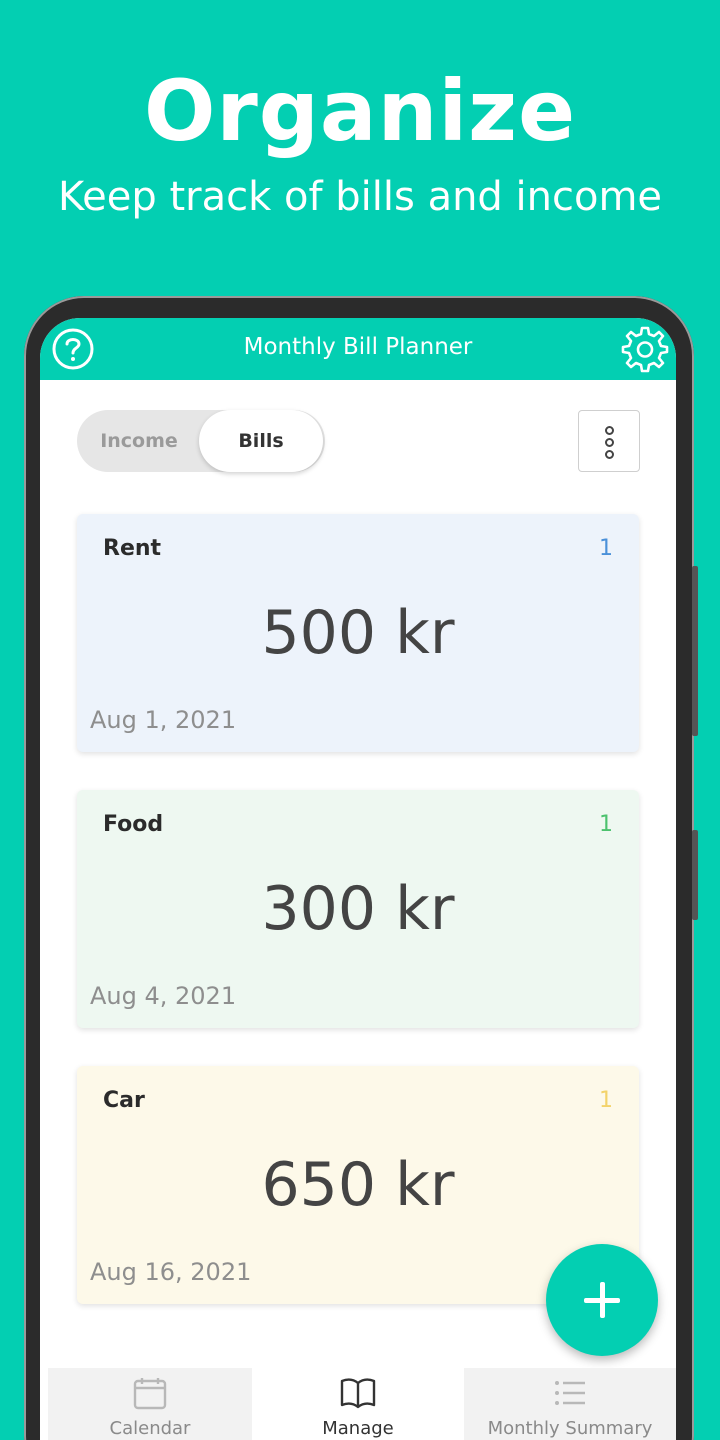 The width and height of the screenshot is (720, 1440). What do you see at coordinates (139, 441) in the screenshot?
I see `income-tab: Income` at bounding box center [139, 441].